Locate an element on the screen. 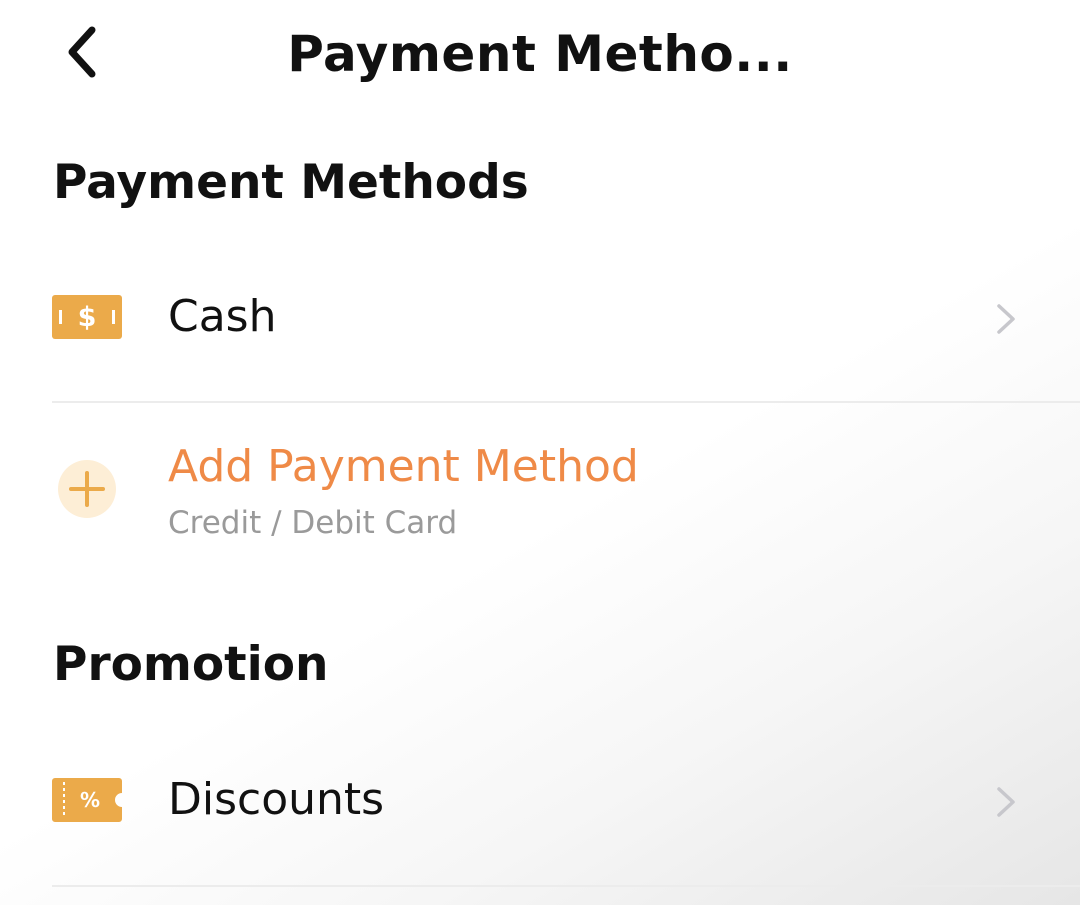  discount-ticket-icon: % is located at coordinates (87, 800).